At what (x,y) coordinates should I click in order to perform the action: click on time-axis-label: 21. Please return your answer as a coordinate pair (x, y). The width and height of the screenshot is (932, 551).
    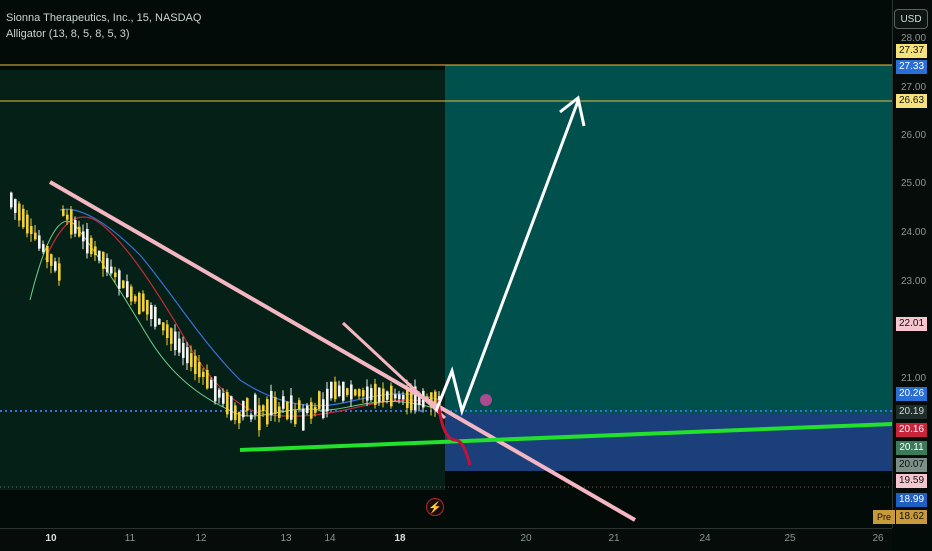
    Looking at the image, I should click on (614, 538).